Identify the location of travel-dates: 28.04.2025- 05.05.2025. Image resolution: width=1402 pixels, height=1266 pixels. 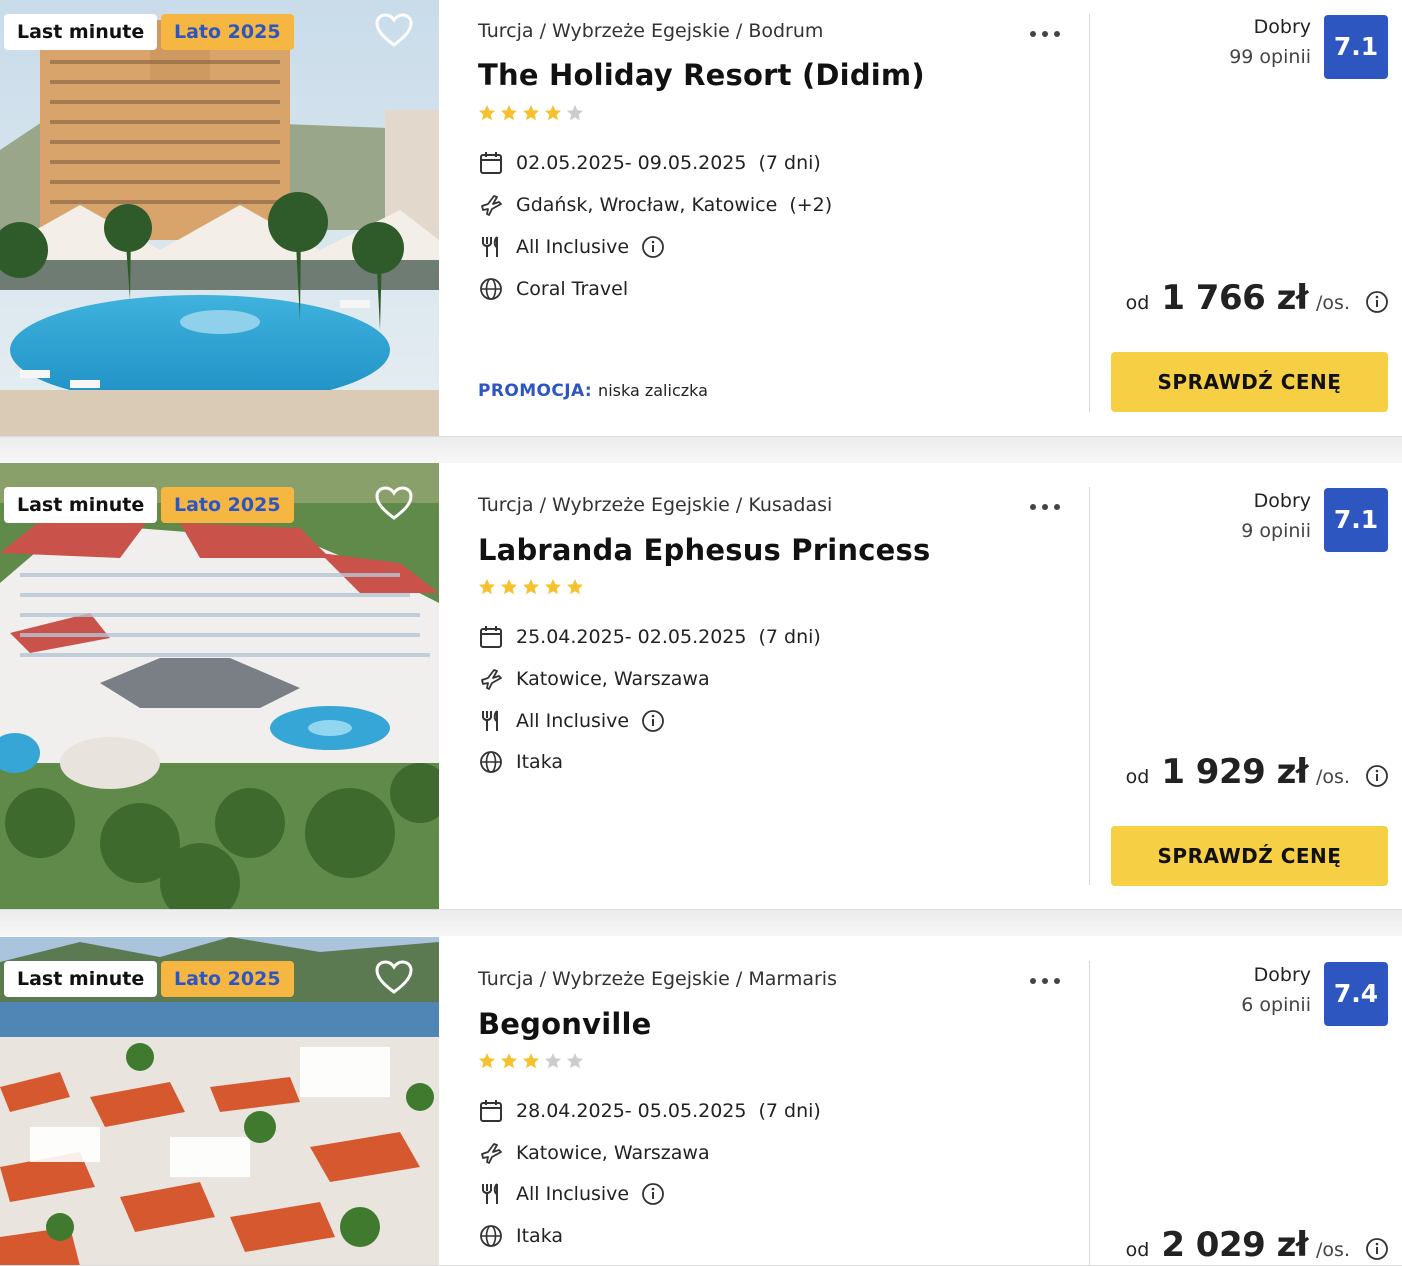
(631, 1111).